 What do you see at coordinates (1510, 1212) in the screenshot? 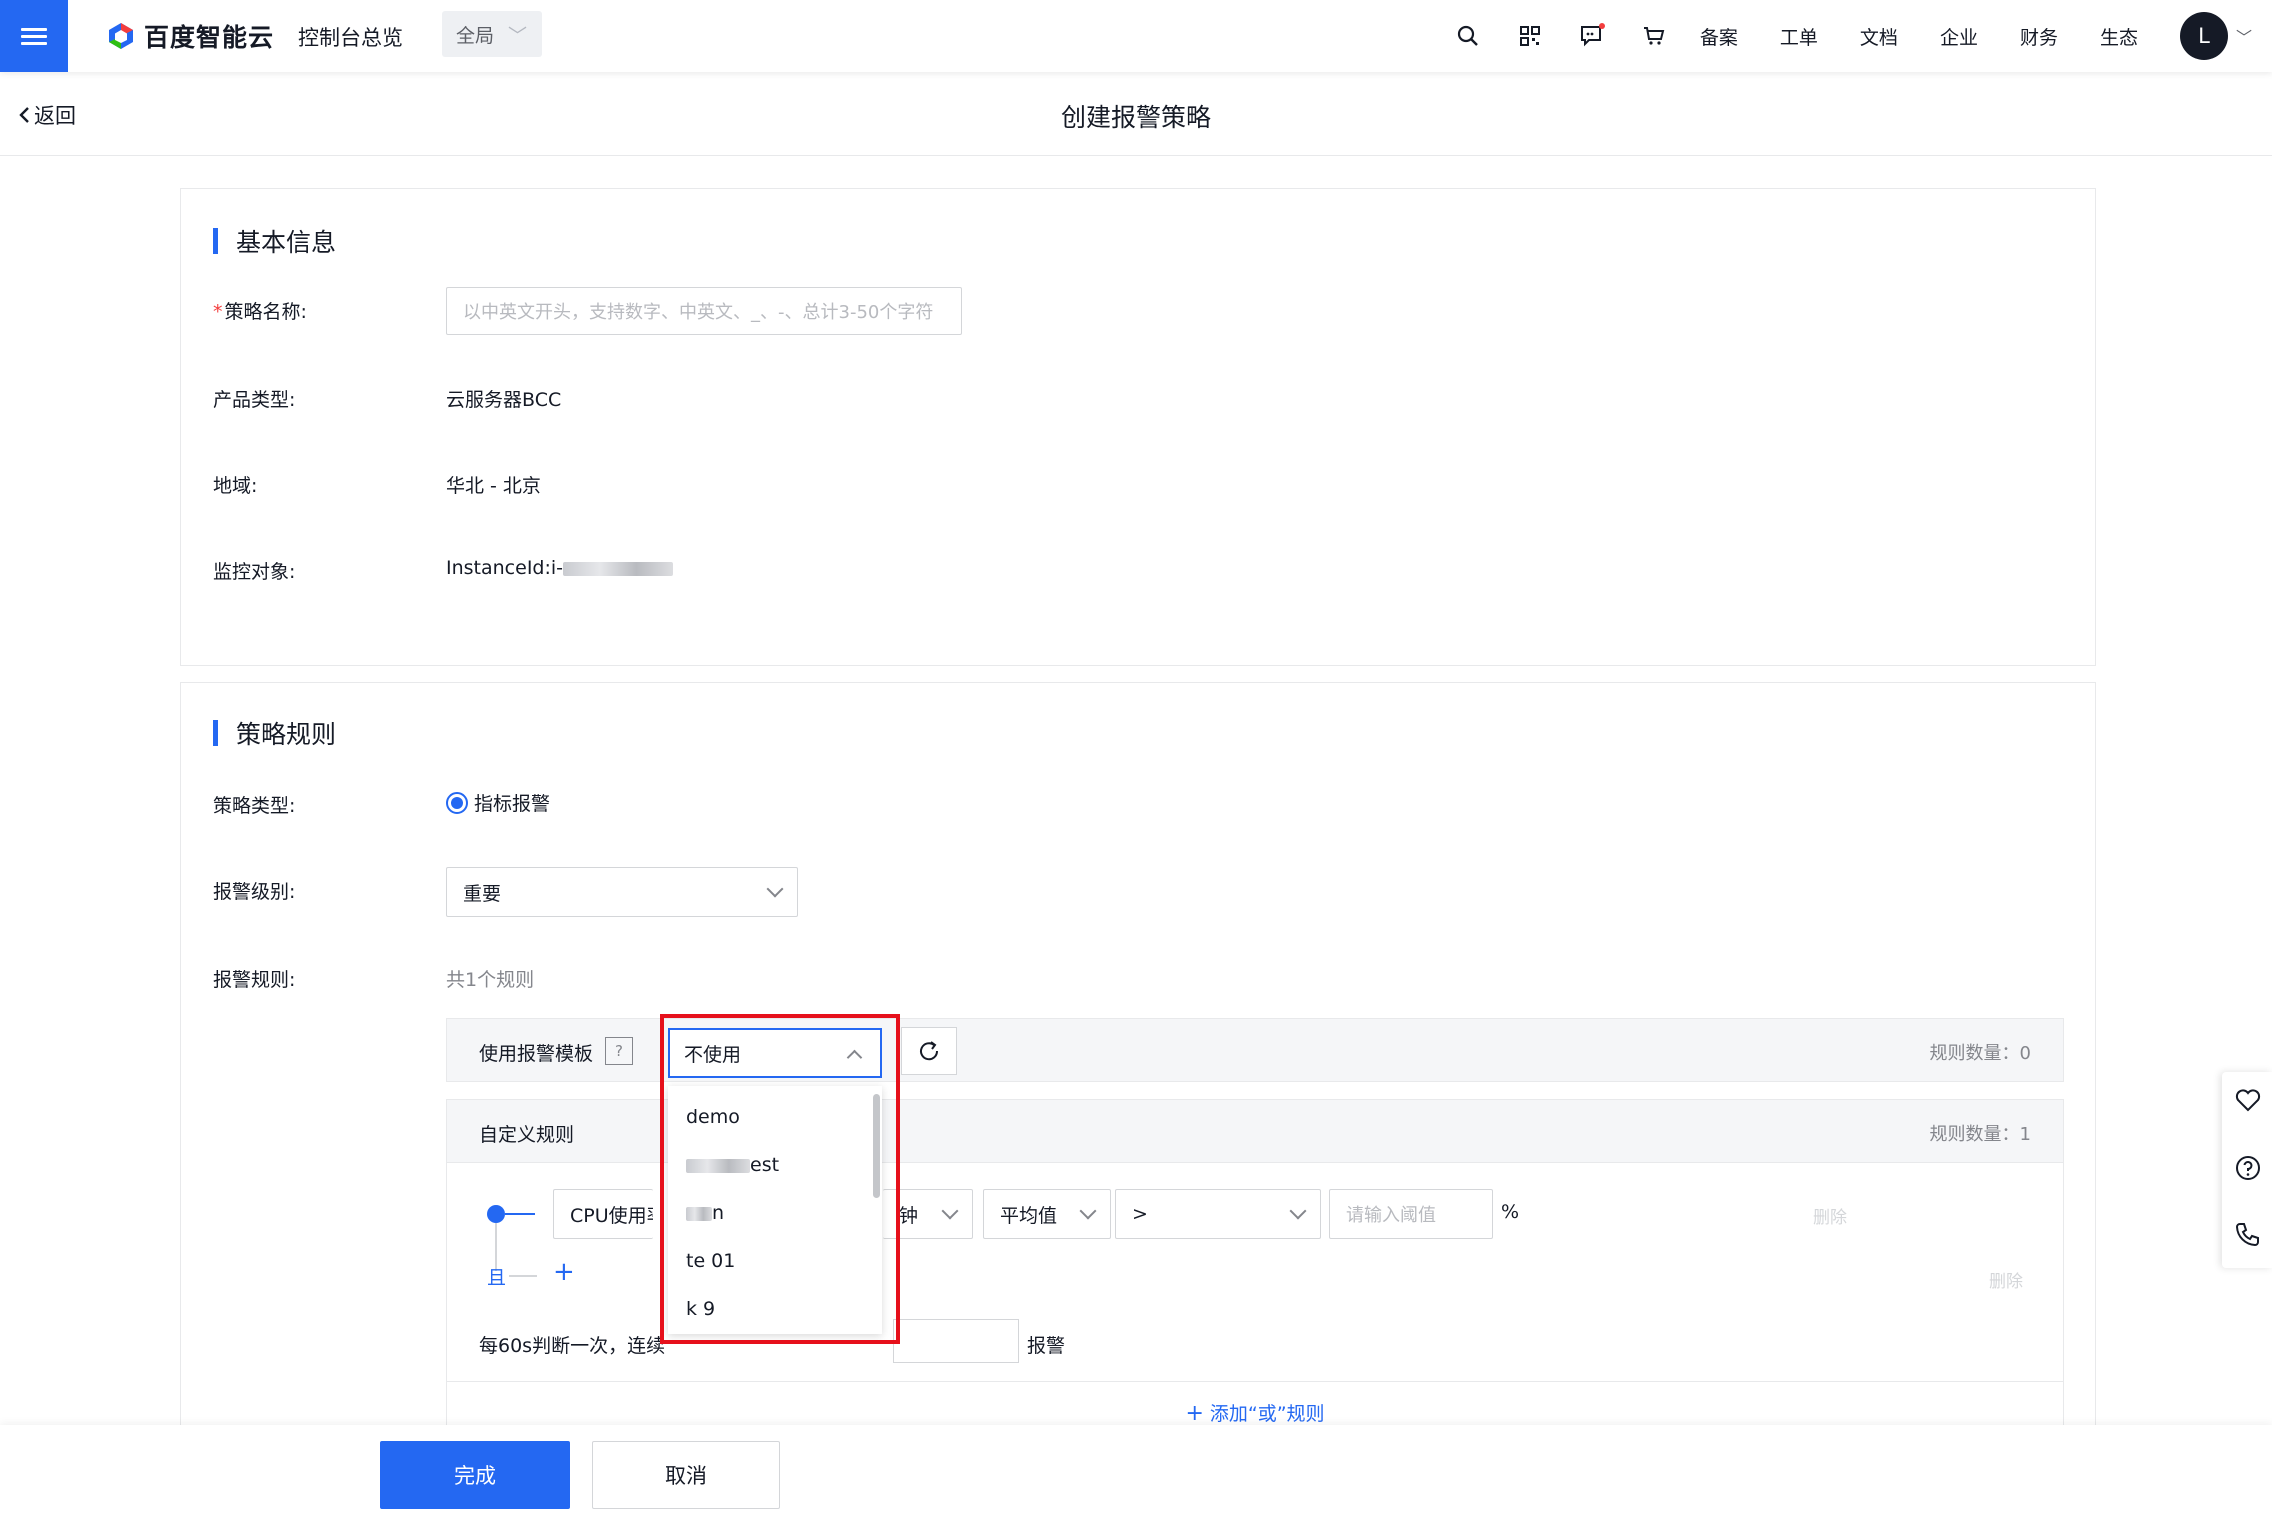
I see `threshold-unit: %` at bounding box center [1510, 1212].